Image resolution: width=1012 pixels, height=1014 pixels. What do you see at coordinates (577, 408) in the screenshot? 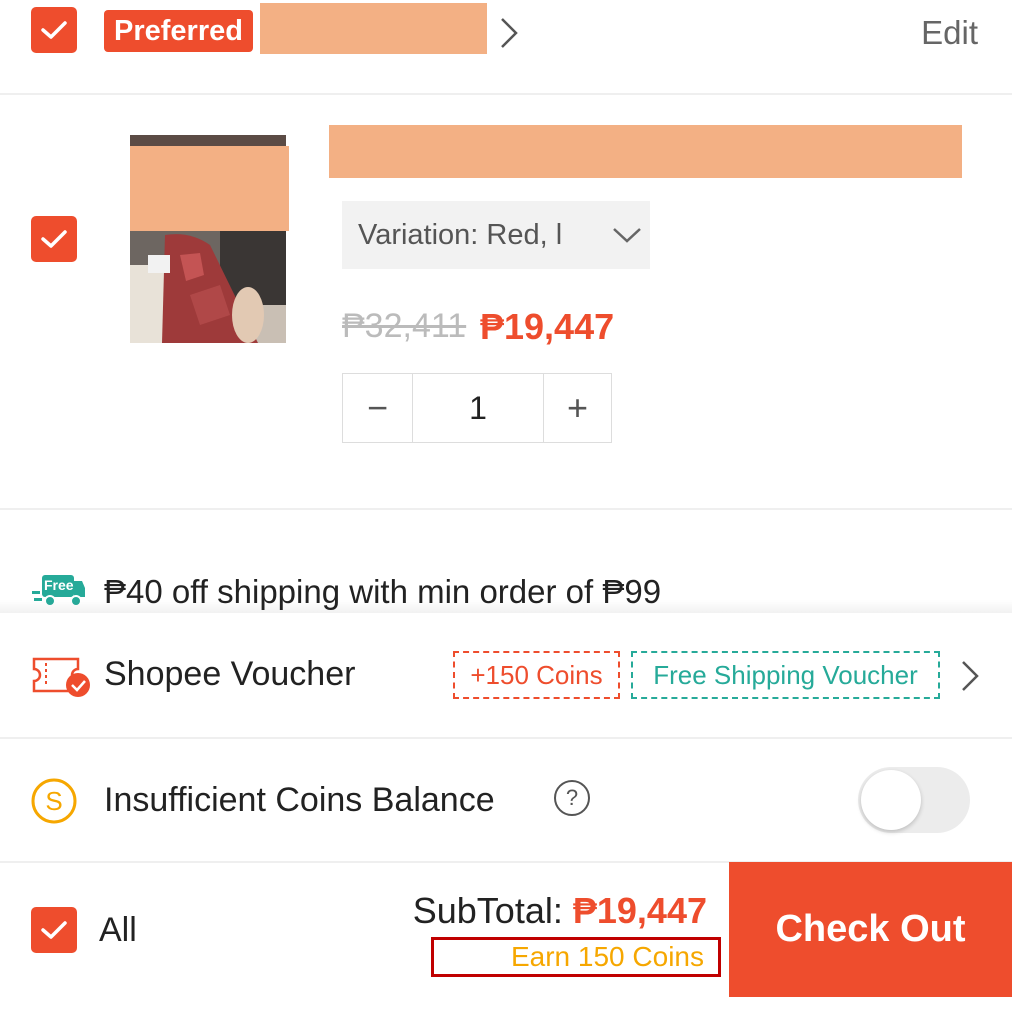
I see `increase-quantity-button: +` at bounding box center [577, 408].